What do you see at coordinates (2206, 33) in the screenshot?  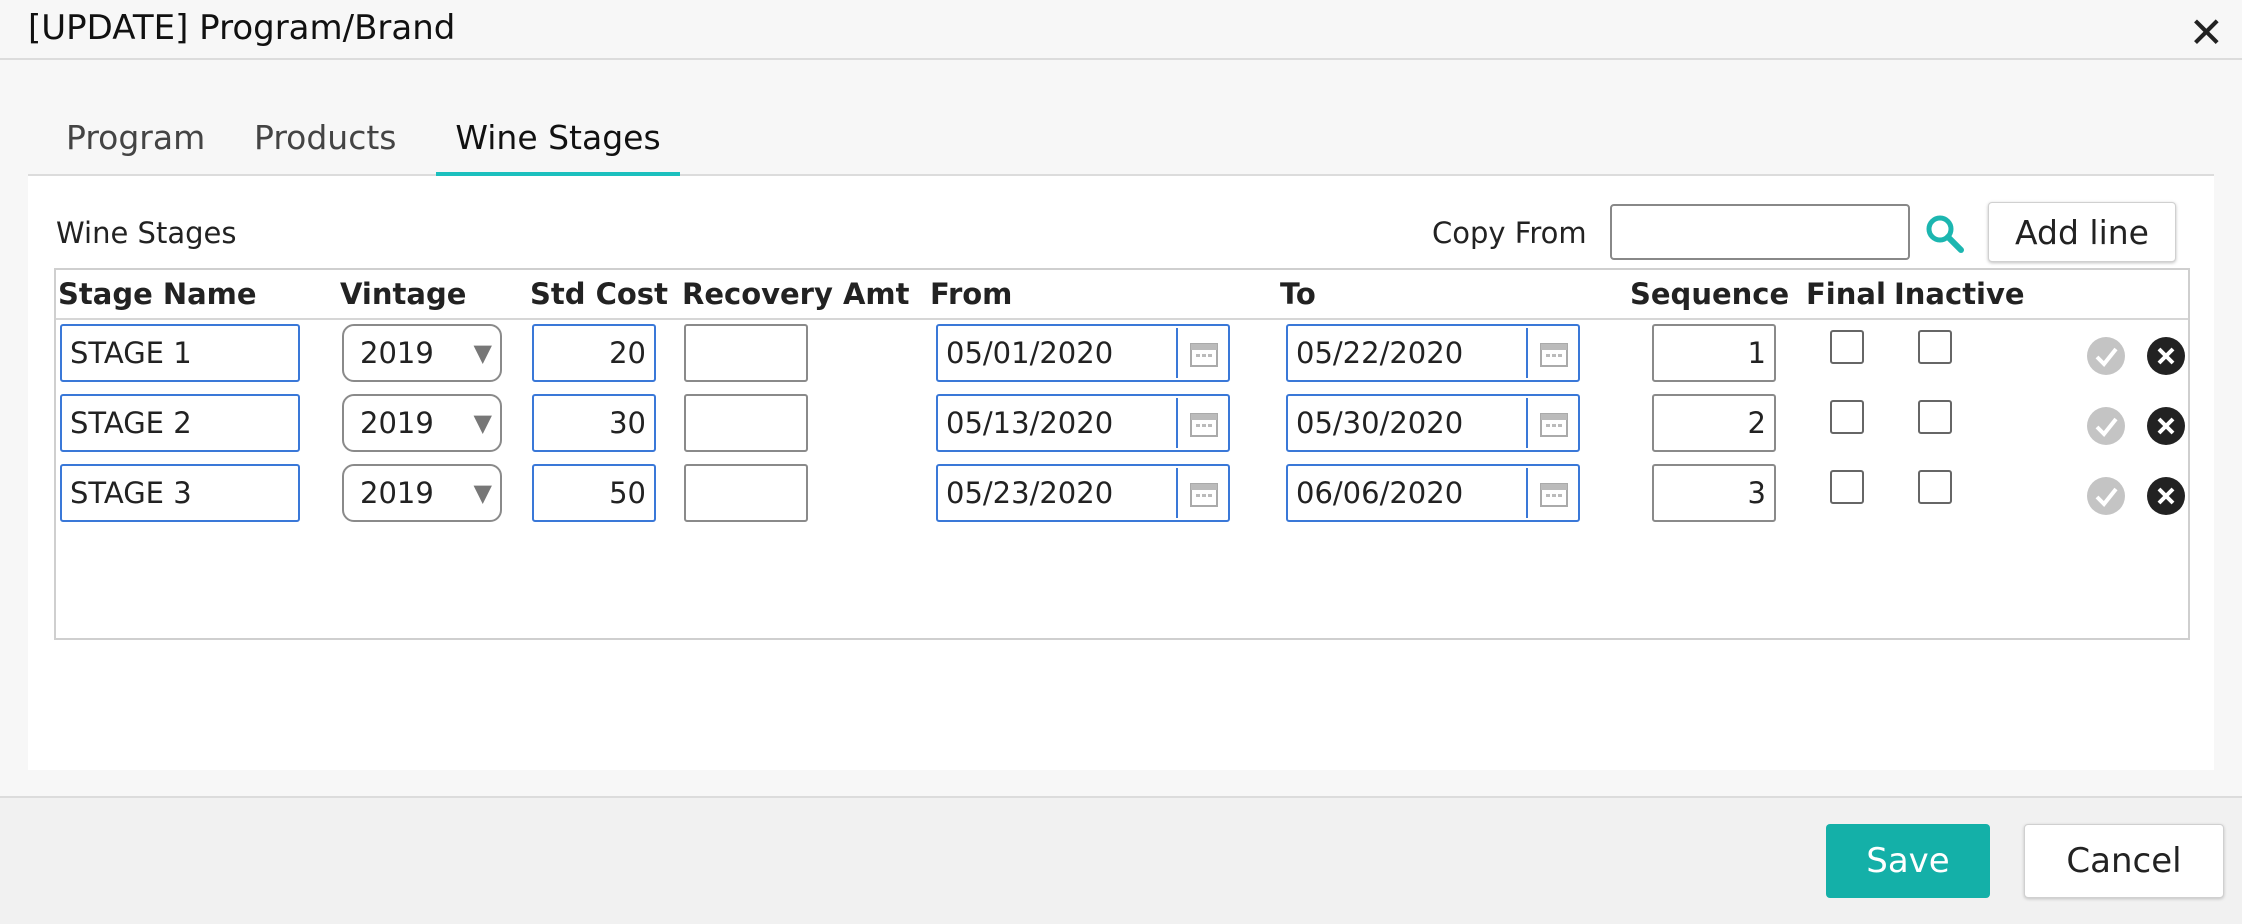 I see `close-icon: ✕` at bounding box center [2206, 33].